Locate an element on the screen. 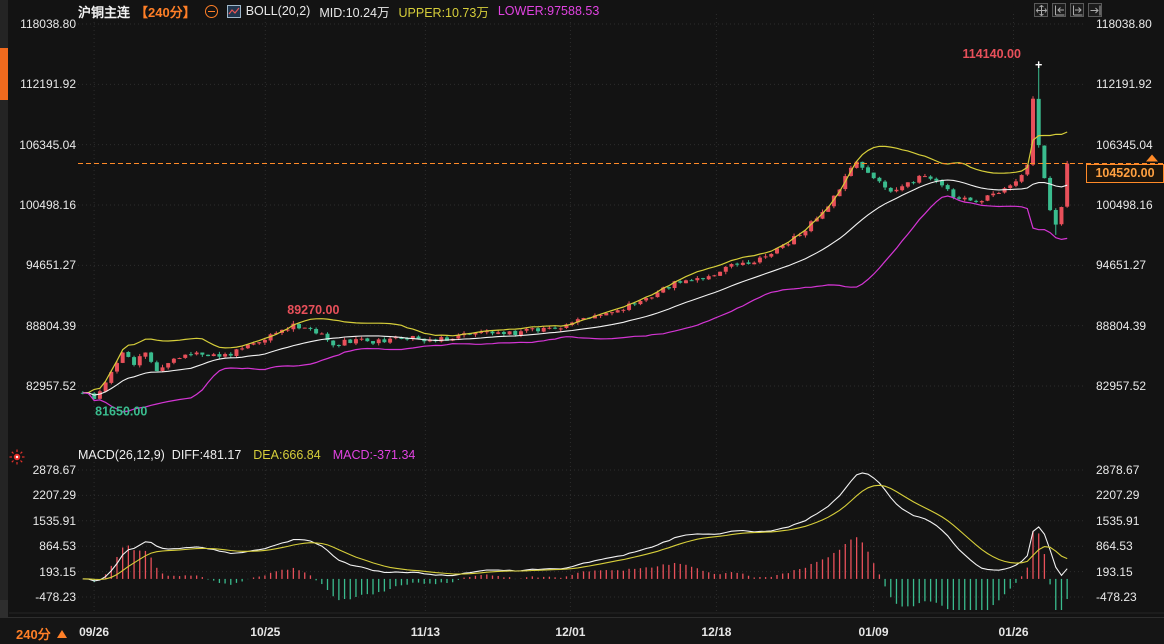 This screenshot has height=644, width=1164. collapse-icon is located at coordinates (211, 11).